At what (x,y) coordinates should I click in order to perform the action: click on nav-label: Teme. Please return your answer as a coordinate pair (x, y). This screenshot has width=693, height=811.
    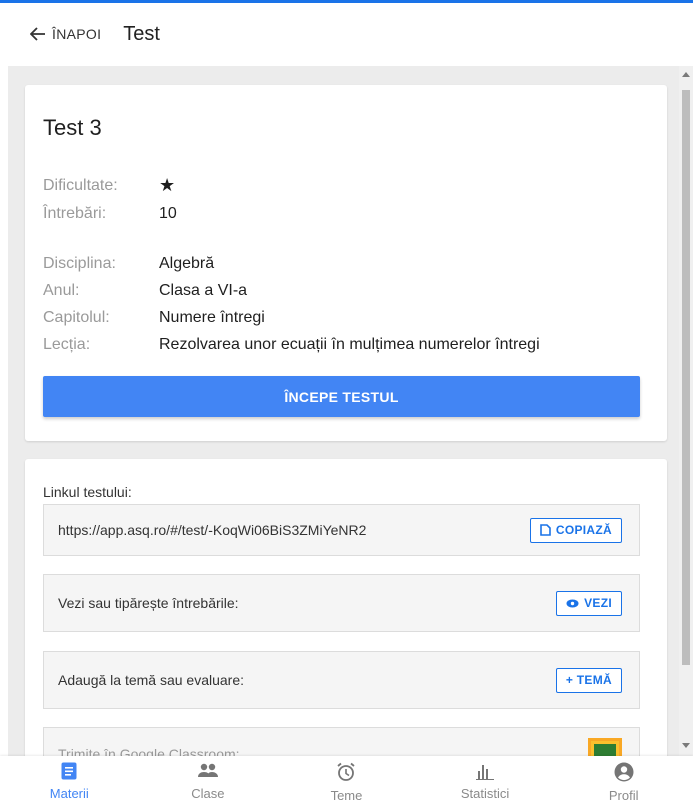
    Looking at the image, I should click on (346, 795).